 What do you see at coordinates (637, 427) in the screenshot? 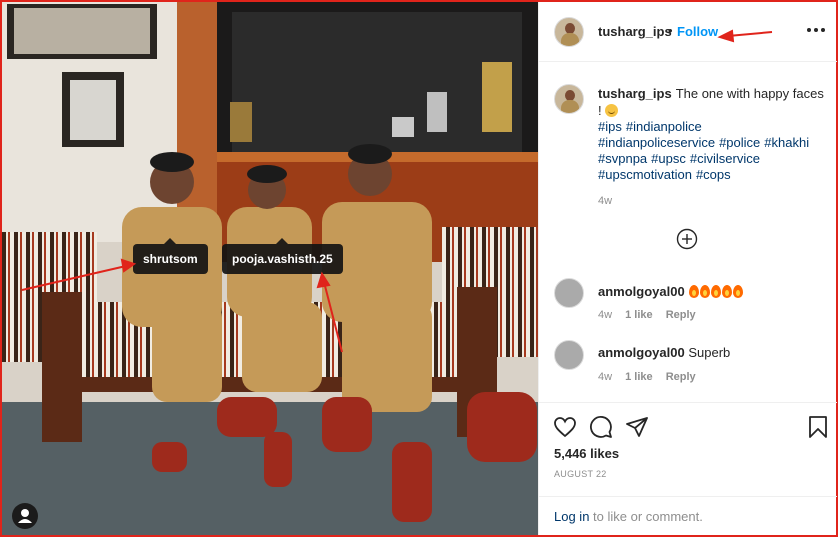
I see `share-icon` at bounding box center [637, 427].